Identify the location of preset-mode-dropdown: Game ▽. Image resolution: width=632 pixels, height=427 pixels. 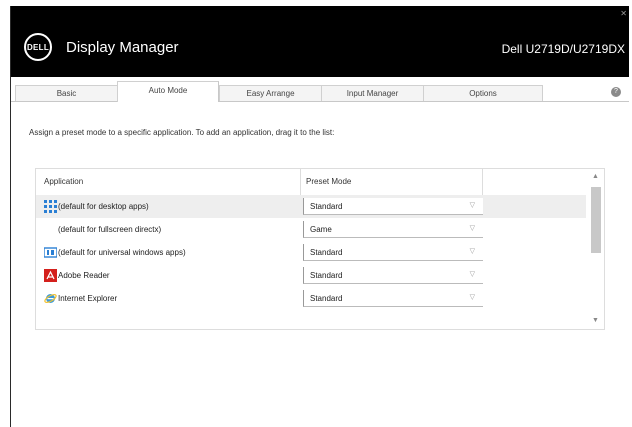
(393, 229).